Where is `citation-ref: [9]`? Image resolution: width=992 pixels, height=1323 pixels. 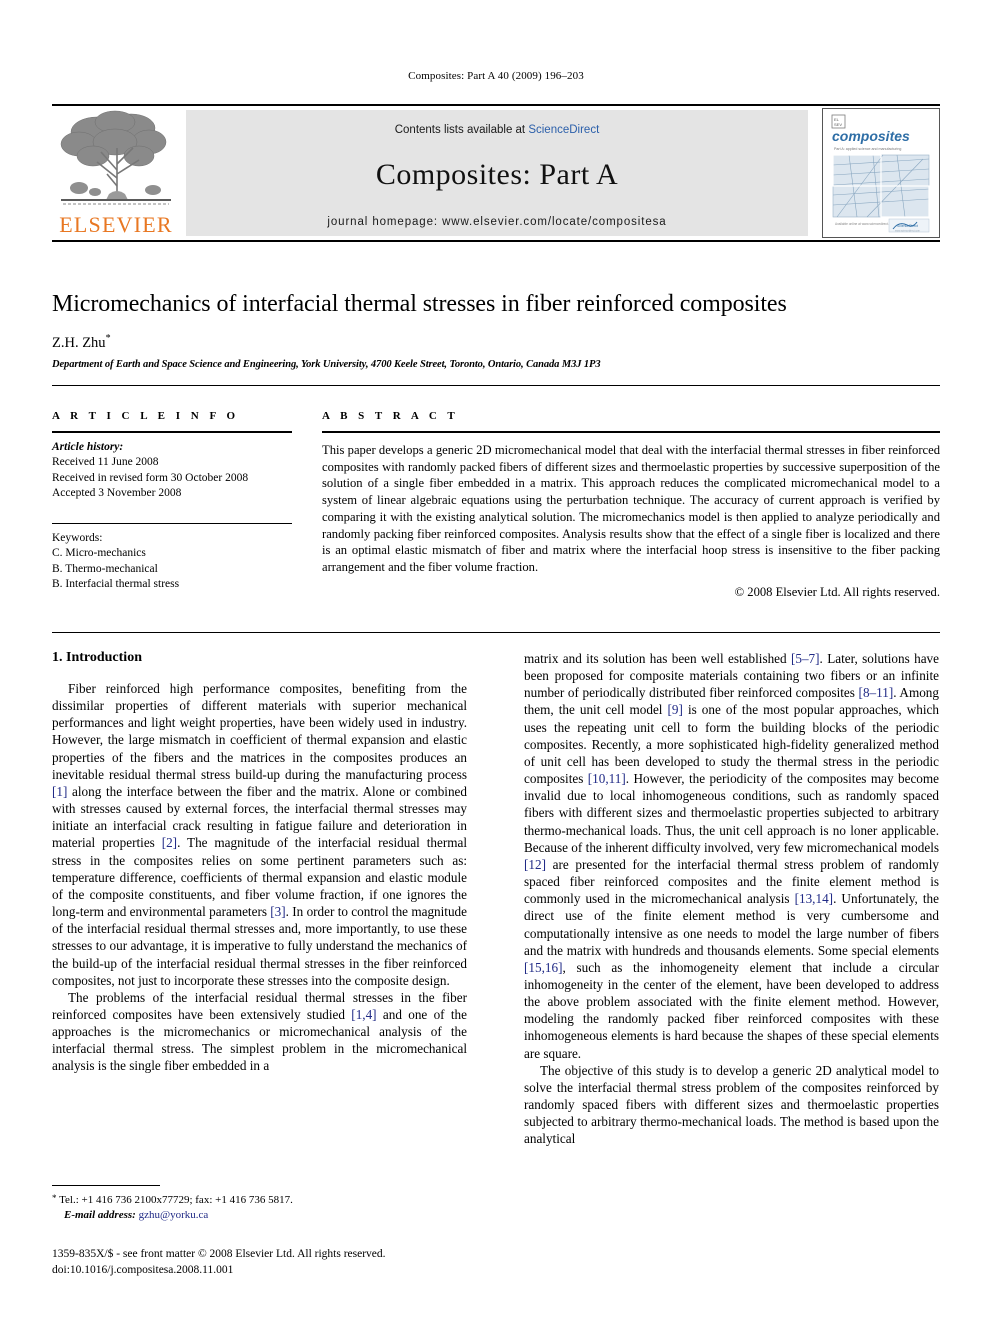 citation-ref: [9] is located at coordinates (675, 709).